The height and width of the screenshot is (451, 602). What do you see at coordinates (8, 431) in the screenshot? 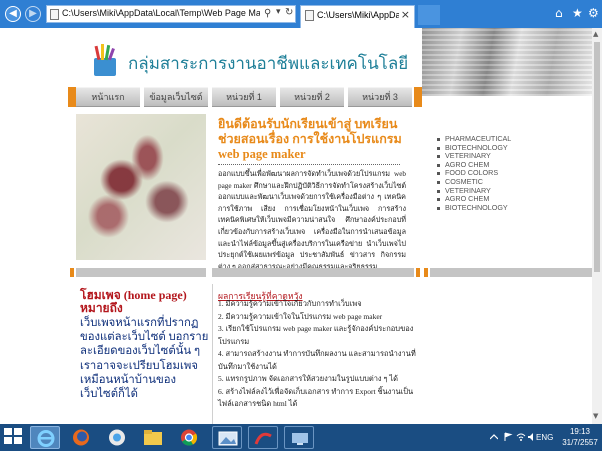
I see `windows-logo-icon` at bounding box center [8, 431].